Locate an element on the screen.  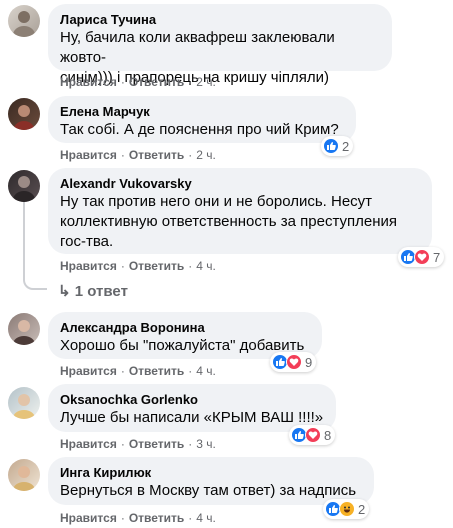
reaction-summary: 7 is located at coordinates (421, 257).